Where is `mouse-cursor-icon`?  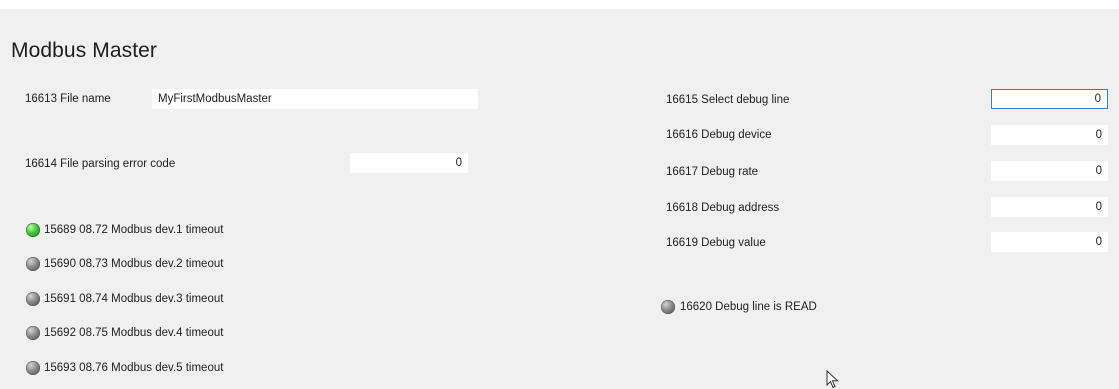
mouse-cursor-icon is located at coordinates (832, 379).